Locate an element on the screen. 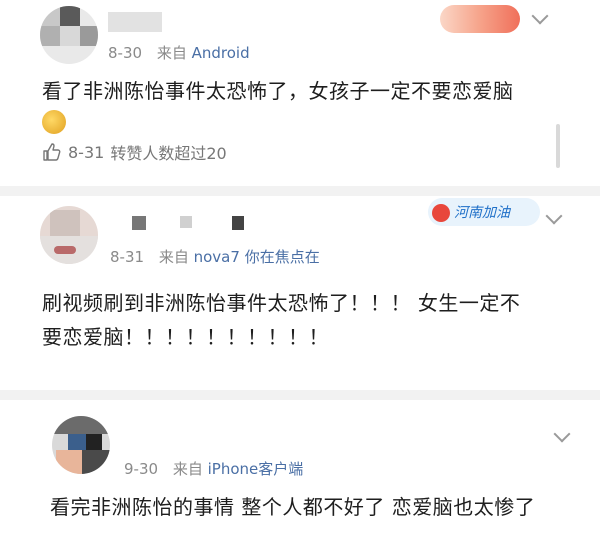  scrollbar is located at coordinates (558, 146).